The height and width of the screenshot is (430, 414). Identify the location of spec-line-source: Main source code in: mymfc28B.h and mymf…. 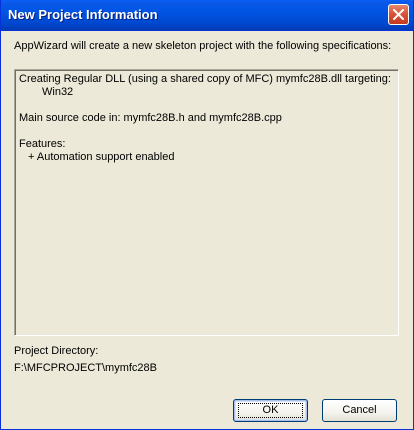
(150, 118).